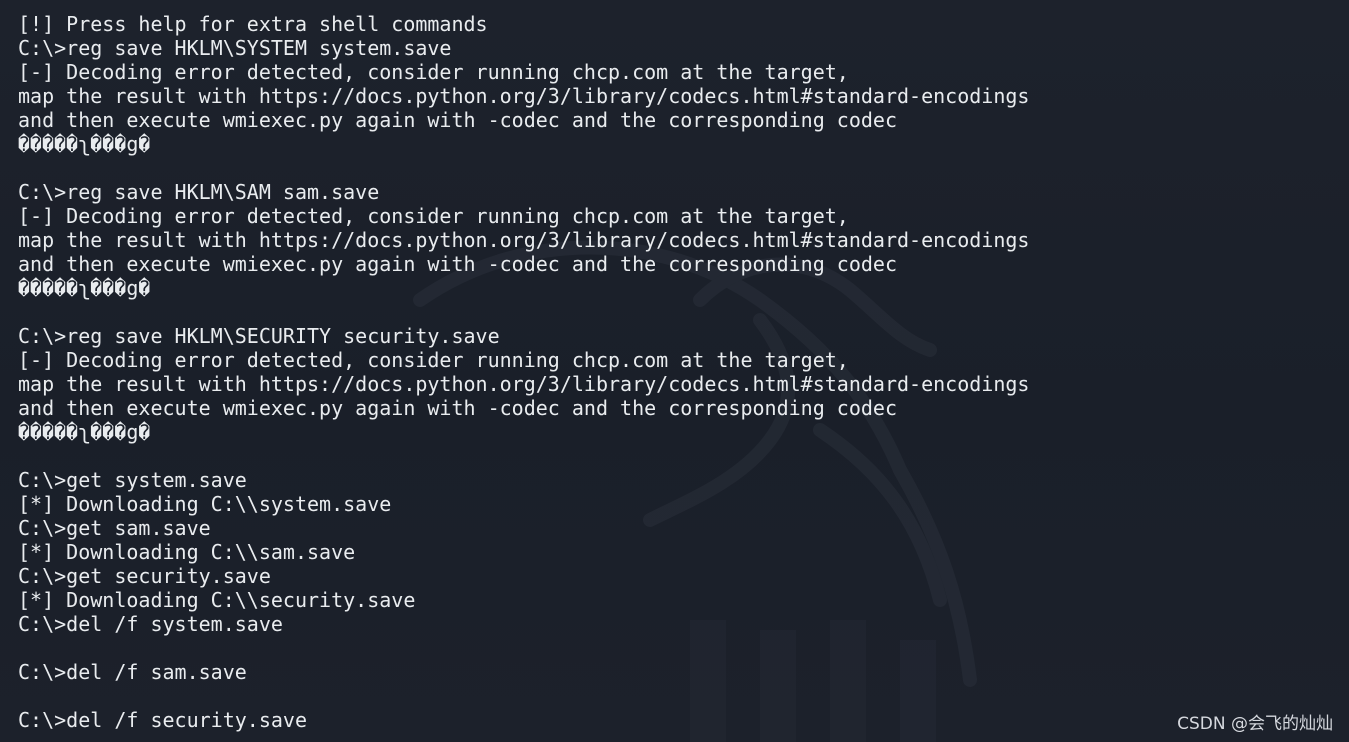  What do you see at coordinates (259, 336) in the screenshot?
I see `terminal-line: C:\>reg save HKLM\SECURITY security.save` at bounding box center [259, 336].